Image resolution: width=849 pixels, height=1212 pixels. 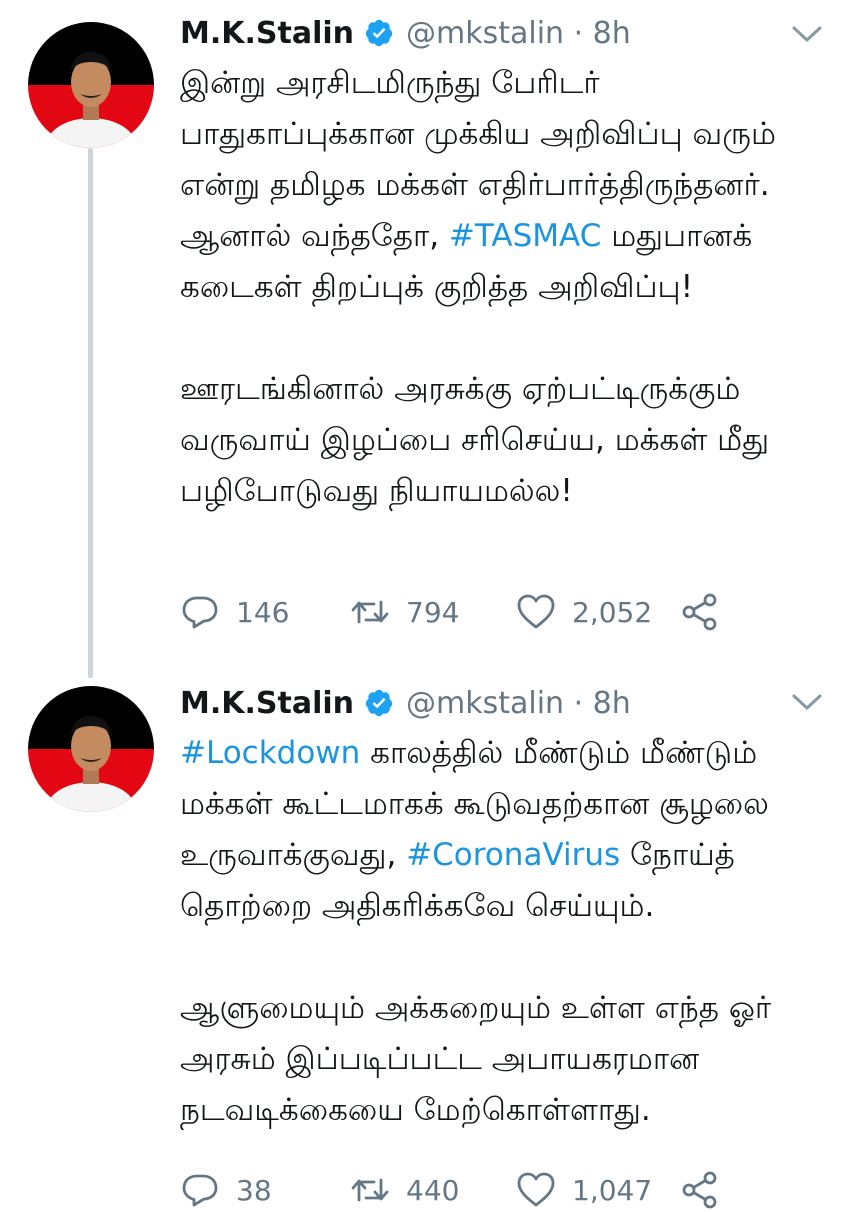 I want to click on reply-button: 146, so click(x=234, y=612).